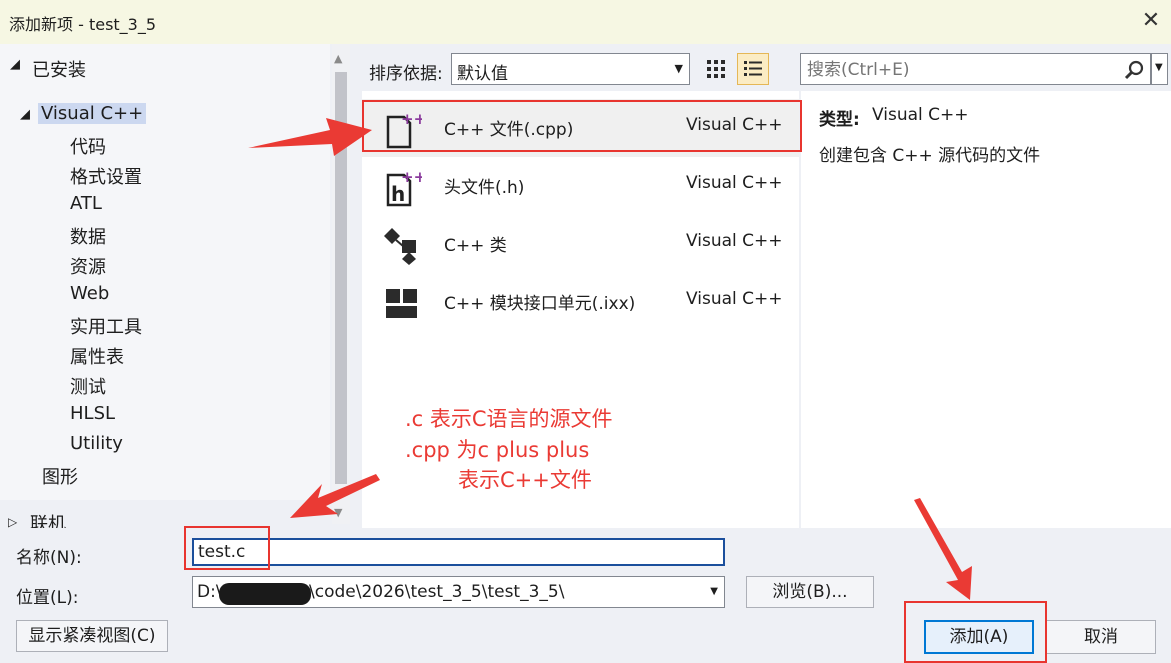 Image resolution: width=1171 pixels, height=663 pixels. I want to click on annotation-line-1: .c 表示C语言的源文件, so click(509, 419).